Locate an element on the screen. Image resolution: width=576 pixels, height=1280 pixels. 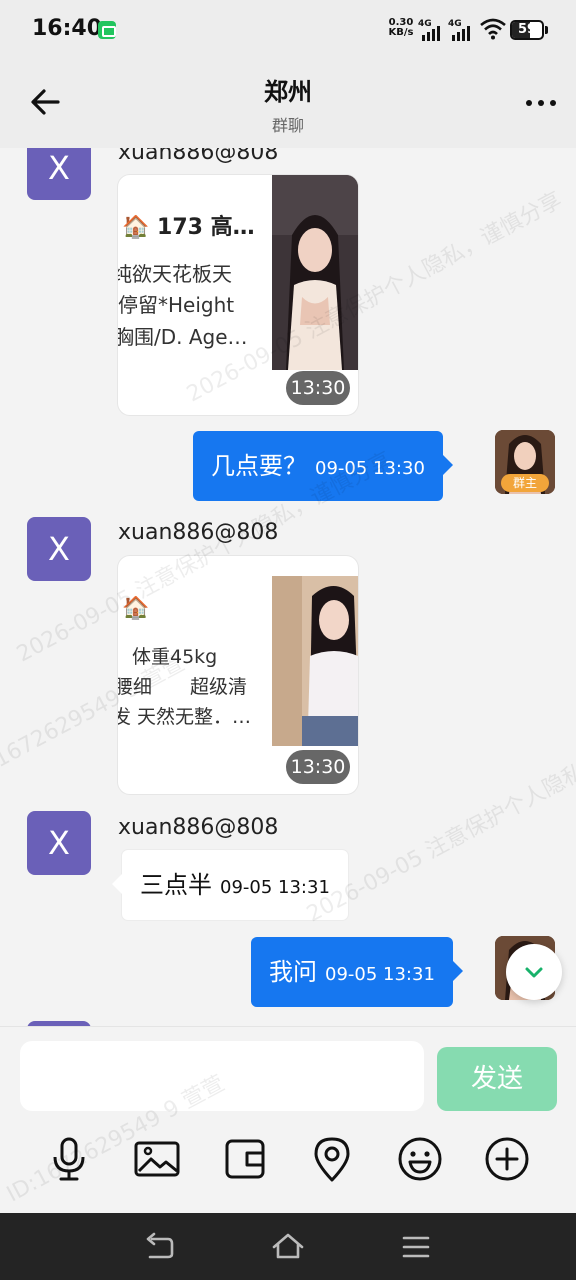
chat-header: 郑州 群聊 is located at coordinates (288, 104).